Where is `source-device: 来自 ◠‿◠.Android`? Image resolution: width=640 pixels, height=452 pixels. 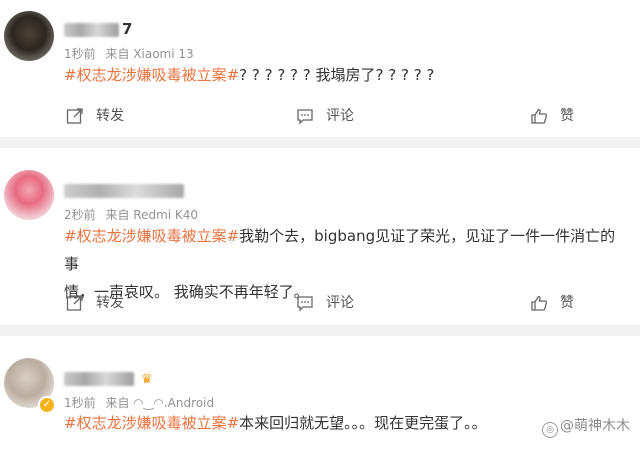 source-device: 来自 ◠‿◠.Android is located at coordinates (160, 403).